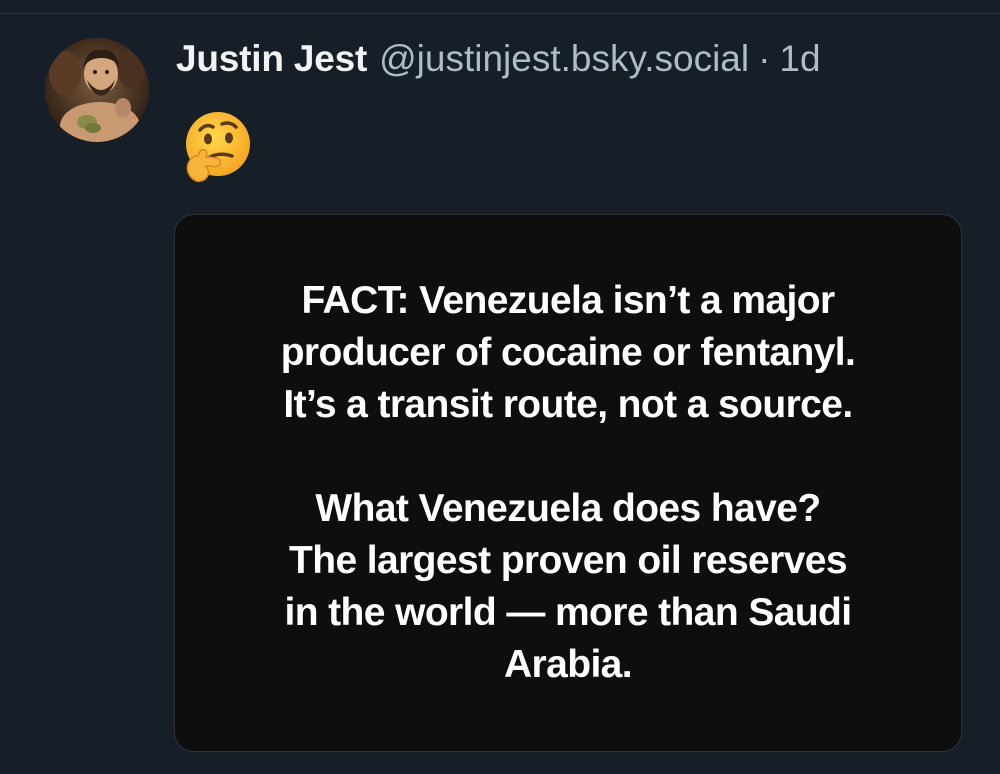  What do you see at coordinates (564, 59) in the screenshot?
I see `author-handle: @justinjest.bsky.social` at bounding box center [564, 59].